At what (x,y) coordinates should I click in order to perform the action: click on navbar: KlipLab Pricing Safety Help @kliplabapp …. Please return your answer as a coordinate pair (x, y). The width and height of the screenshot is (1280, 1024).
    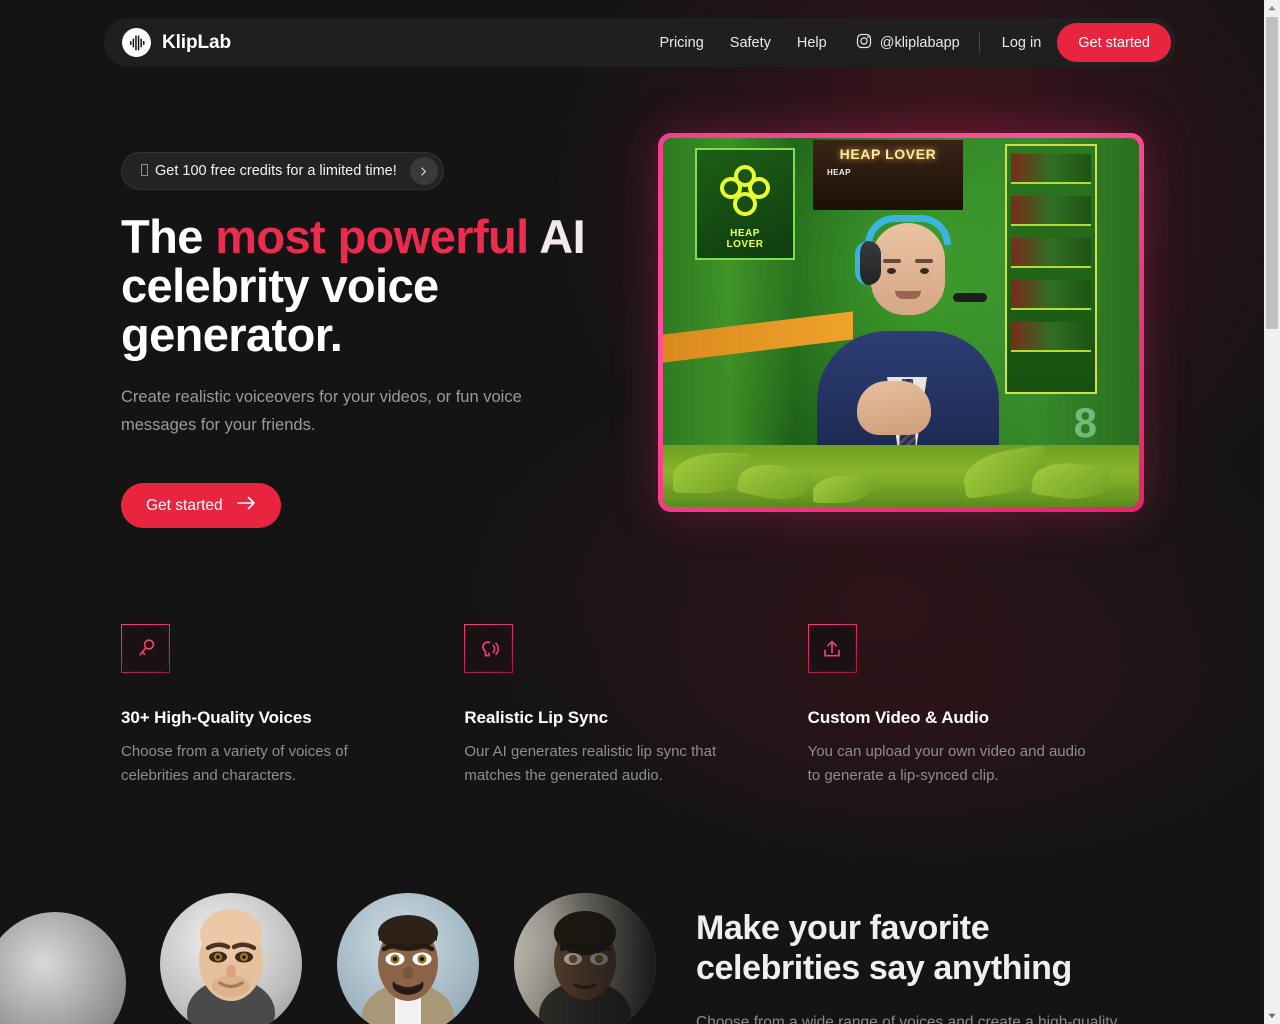
    Looking at the image, I should click on (640, 42).